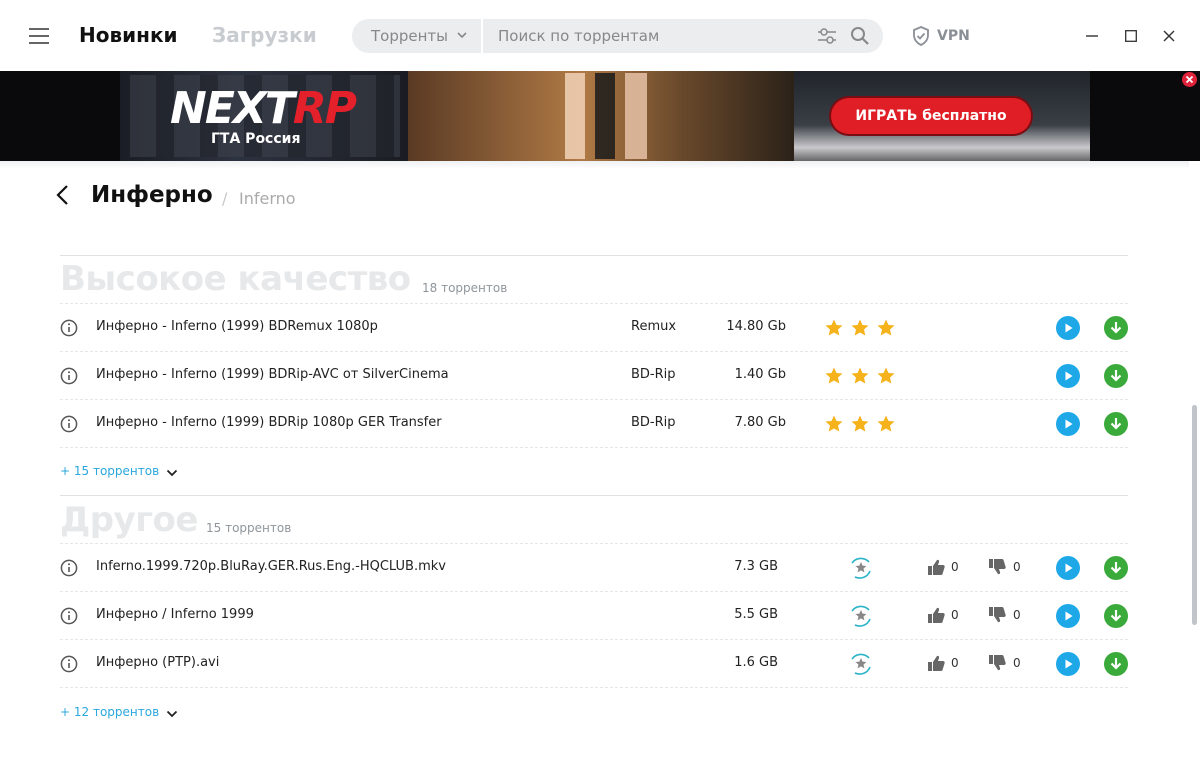 The height and width of the screenshot is (777, 1200). Describe the element at coordinates (256, 139) in the screenshot. I see `ad-logo-subtitle: ГТА Россия` at that location.